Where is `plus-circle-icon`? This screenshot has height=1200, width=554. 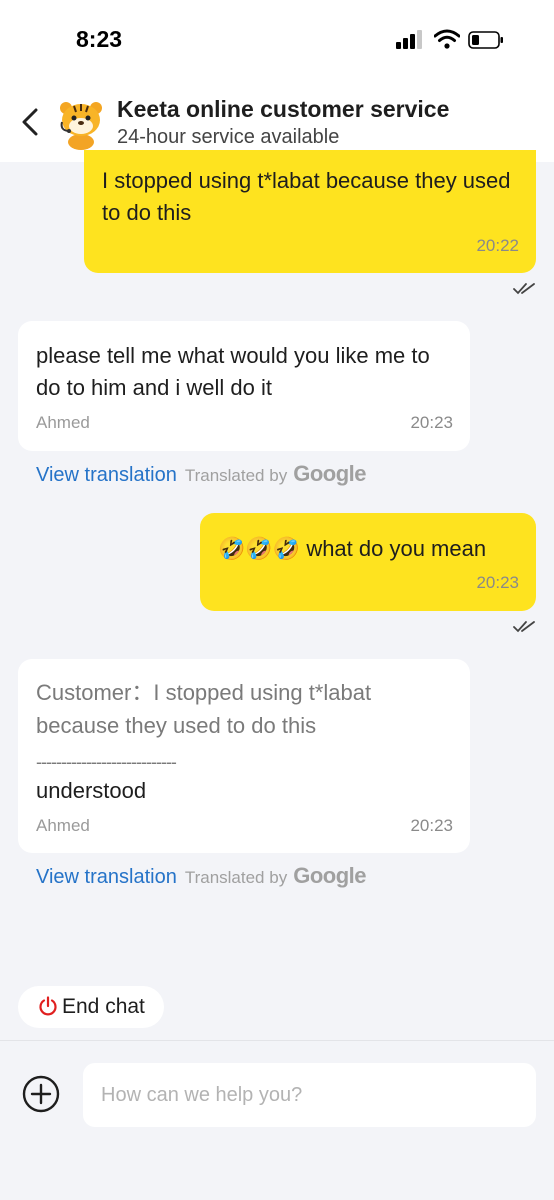
plus-circle-icon is located at coordinates (41, 1094).